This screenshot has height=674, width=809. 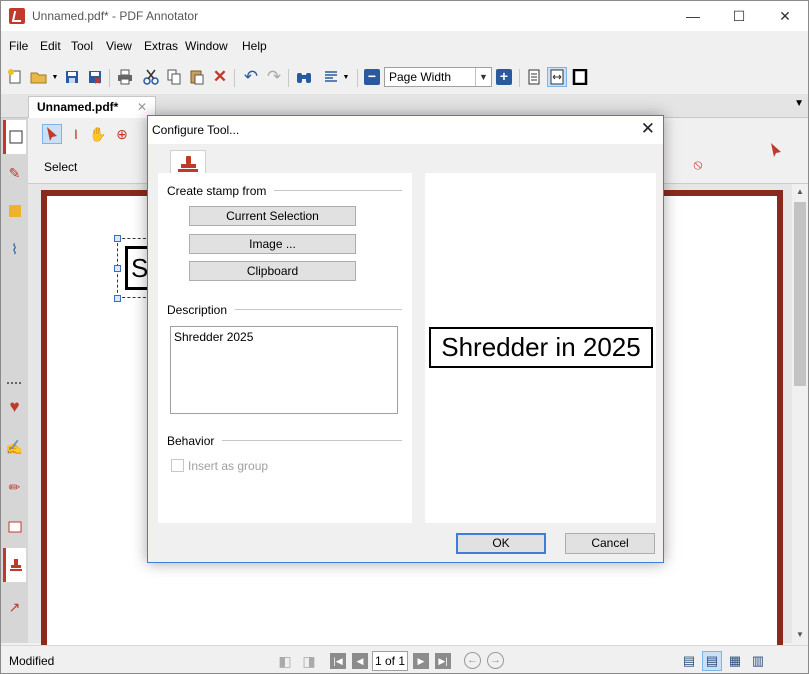 I want to click on forward-icon: →, so click(x=495, y=660).